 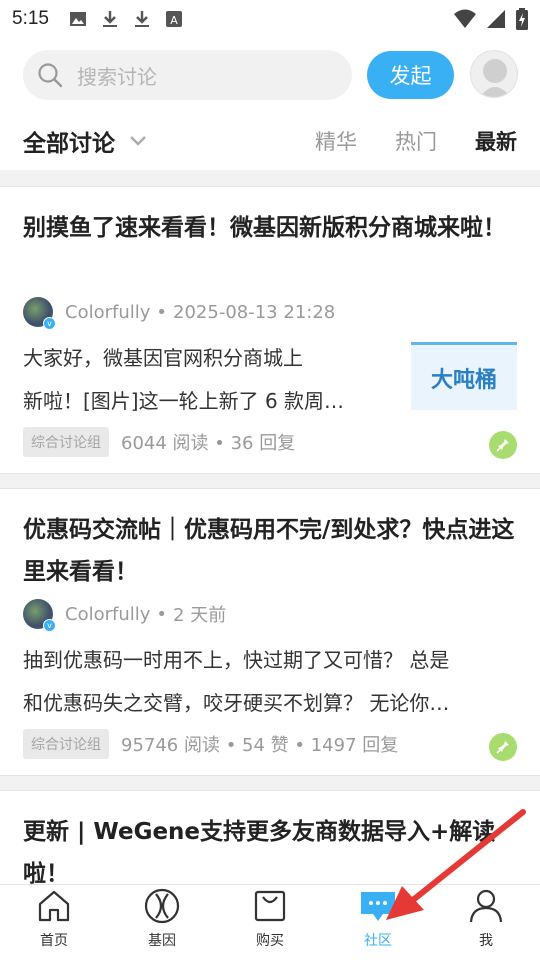 What do you see at coordinates (254, 312) in the screenshot?
I see `post-time: 2025-08-13 21:28` at bounding box center [254, 312].